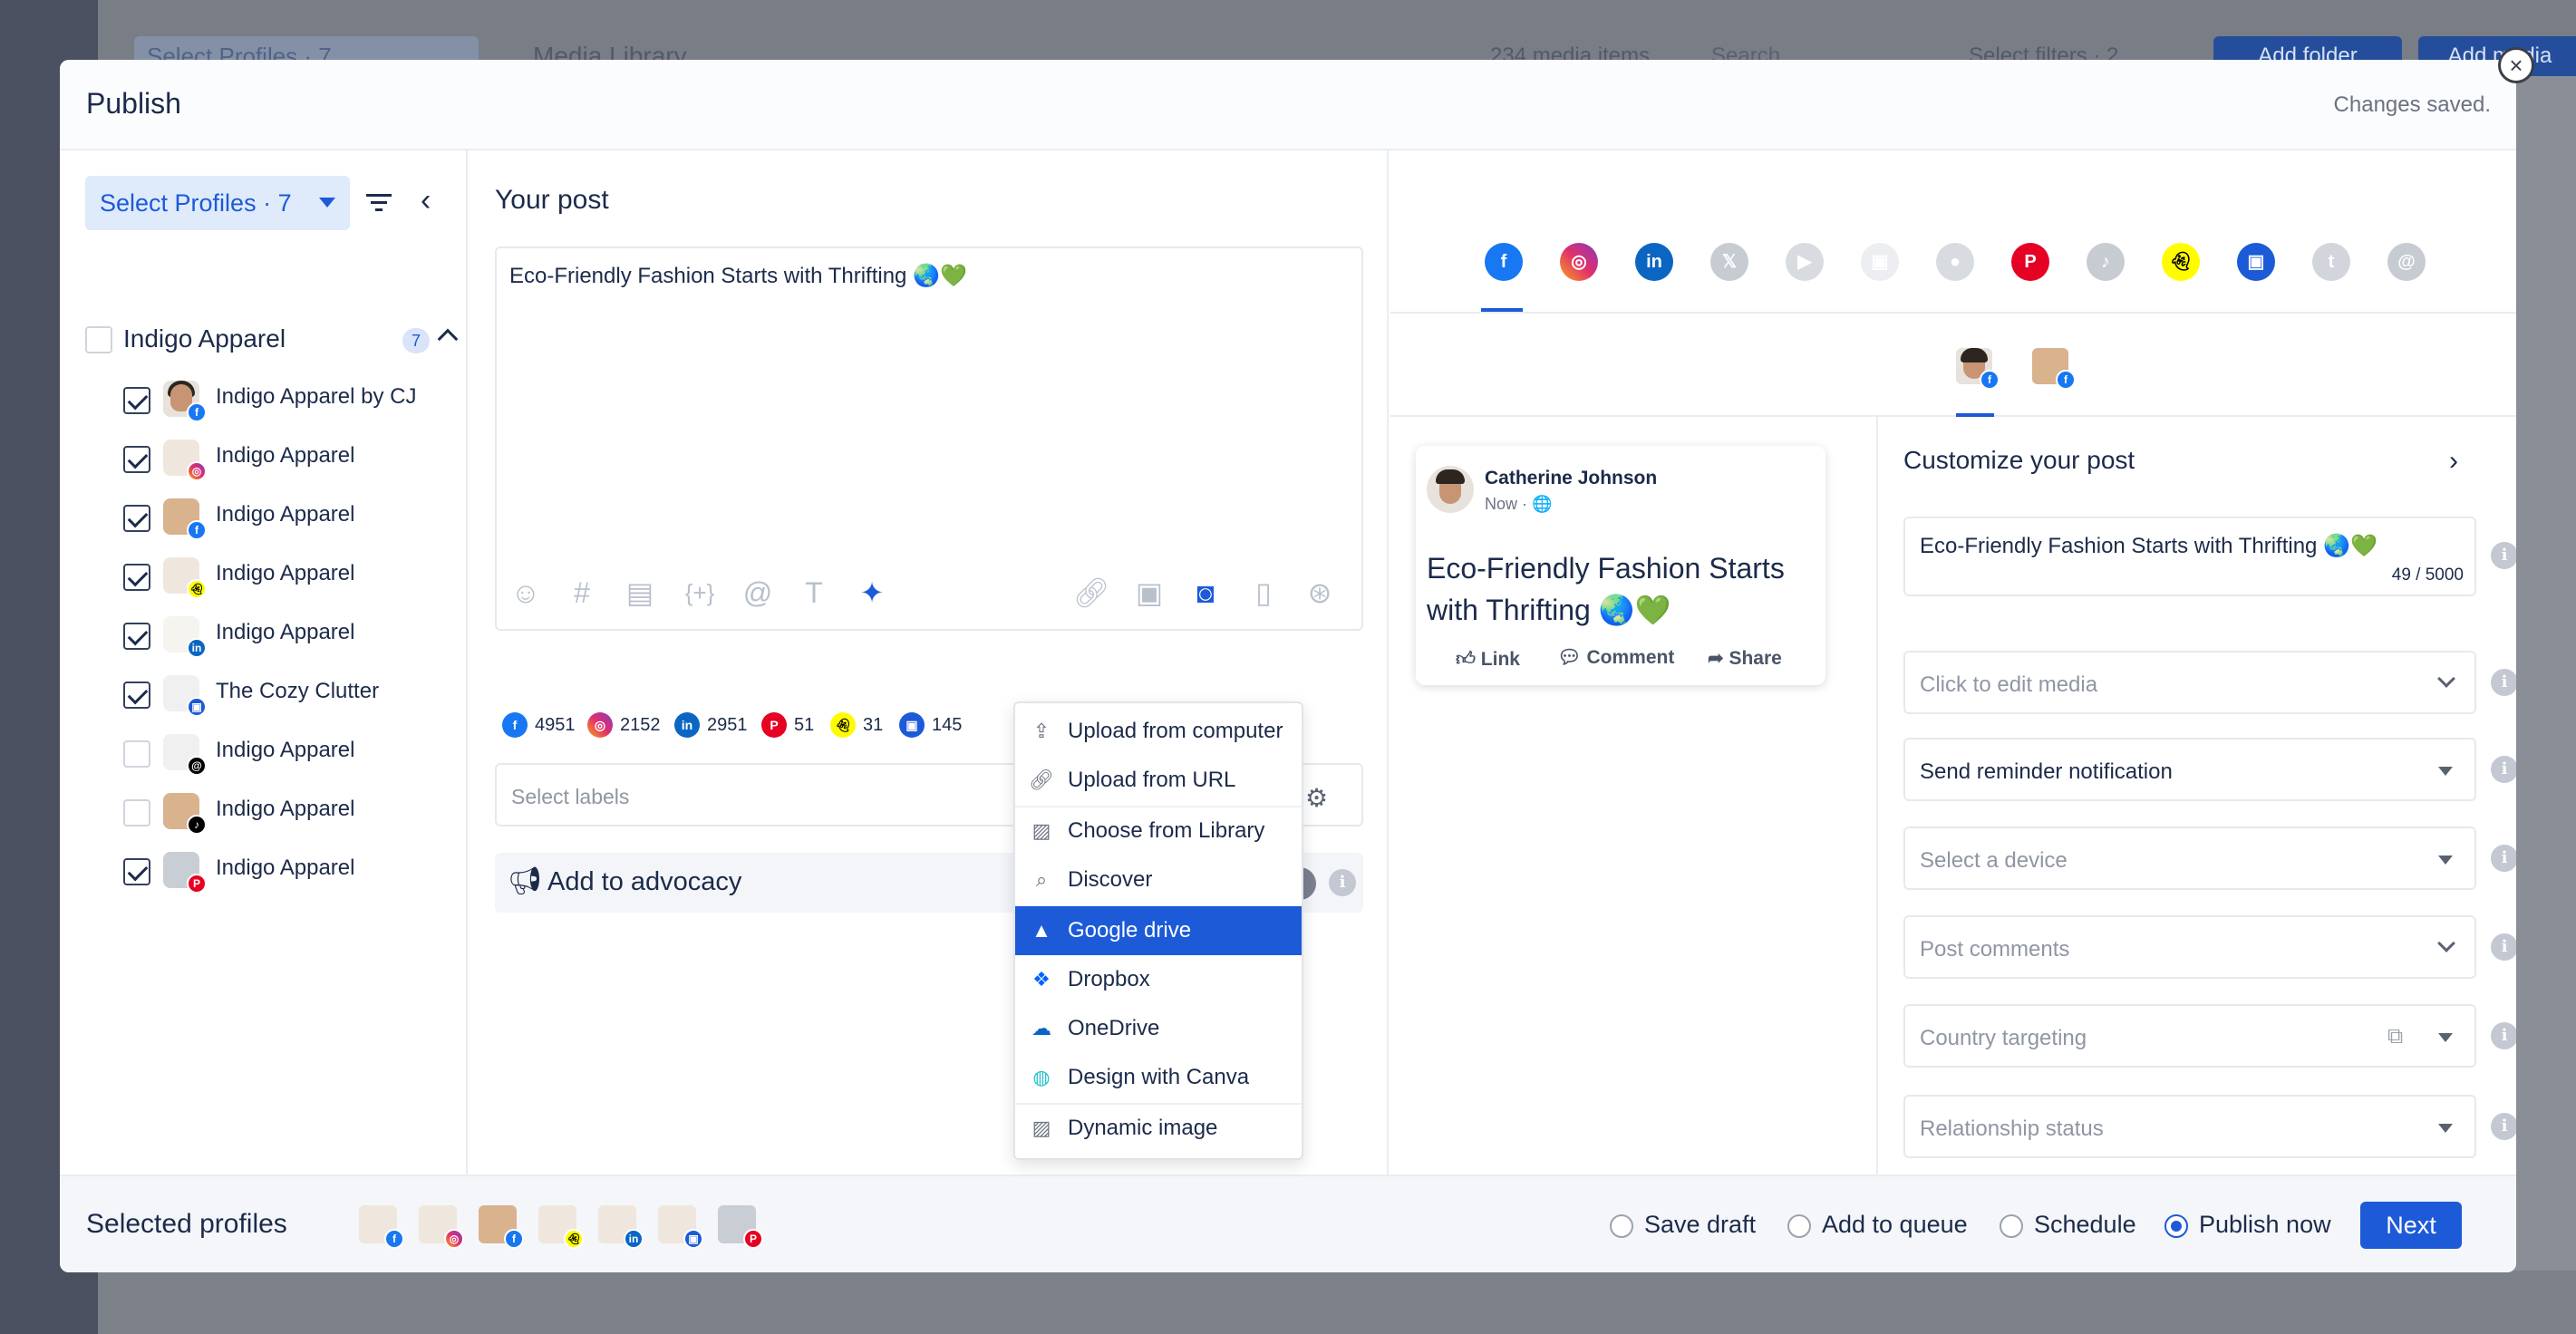  I want to click on customize-field: Relationship status, so click(2189, 1126).